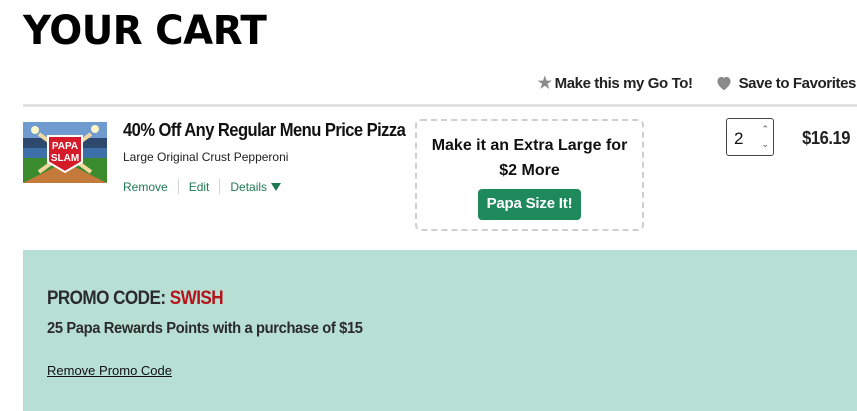 Image resolution: width=857 pixels, height=411 pixels. Describe the element at coordinates (797, 83) in the screenshot. I see `favorites-label: Save to Favorites` at that location.